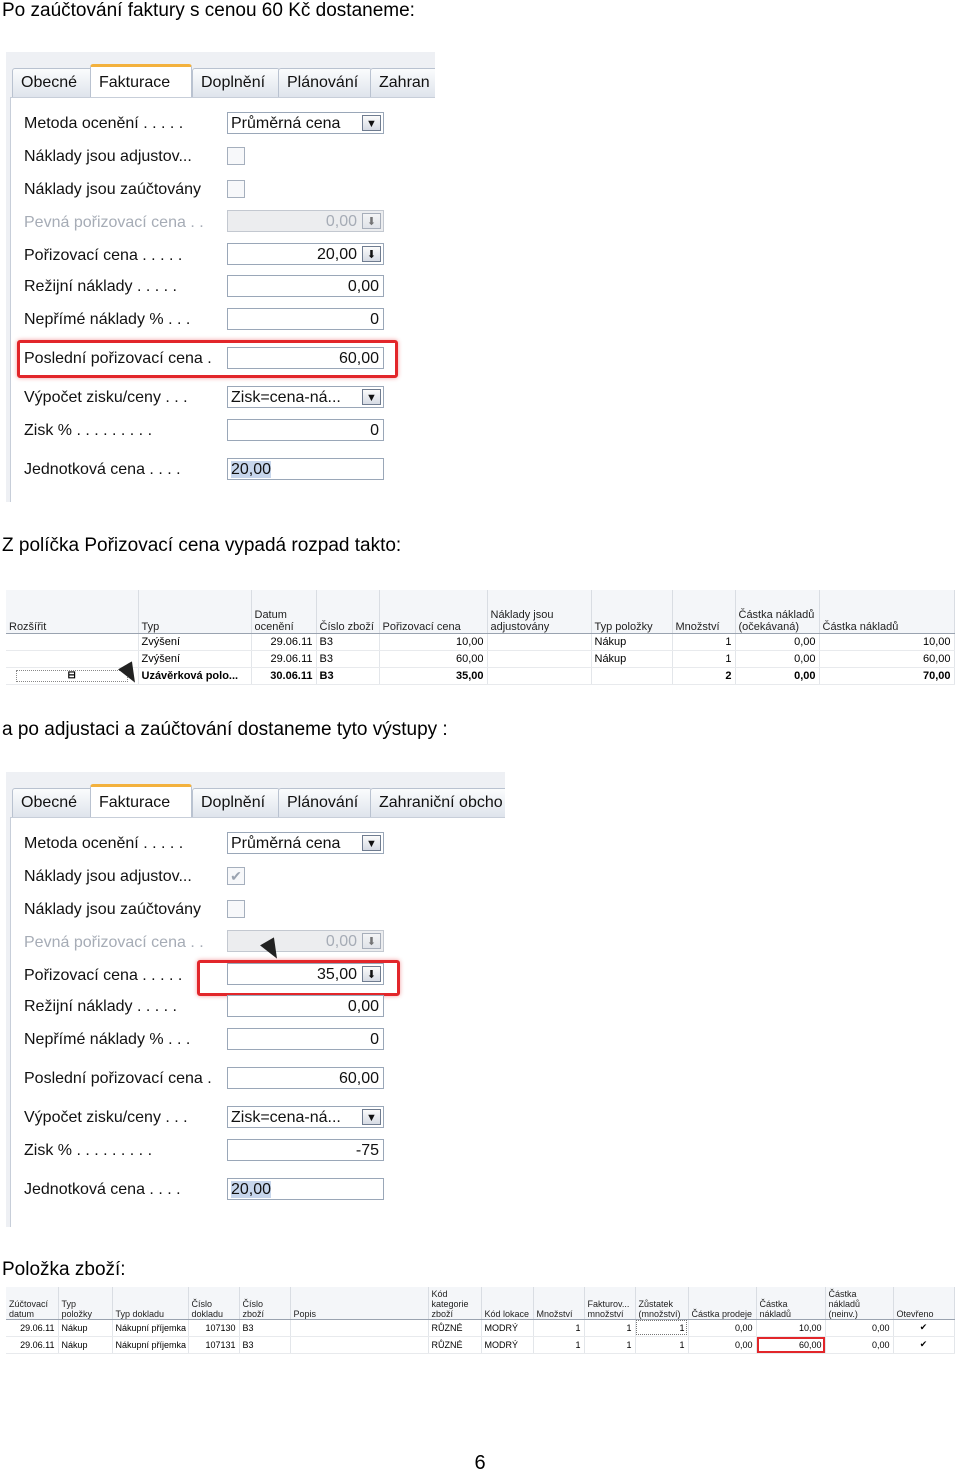 The height and width of the screenshot is (1475, 960). I want to click on tab-zahranicni: Zahran, so click(402, 82).